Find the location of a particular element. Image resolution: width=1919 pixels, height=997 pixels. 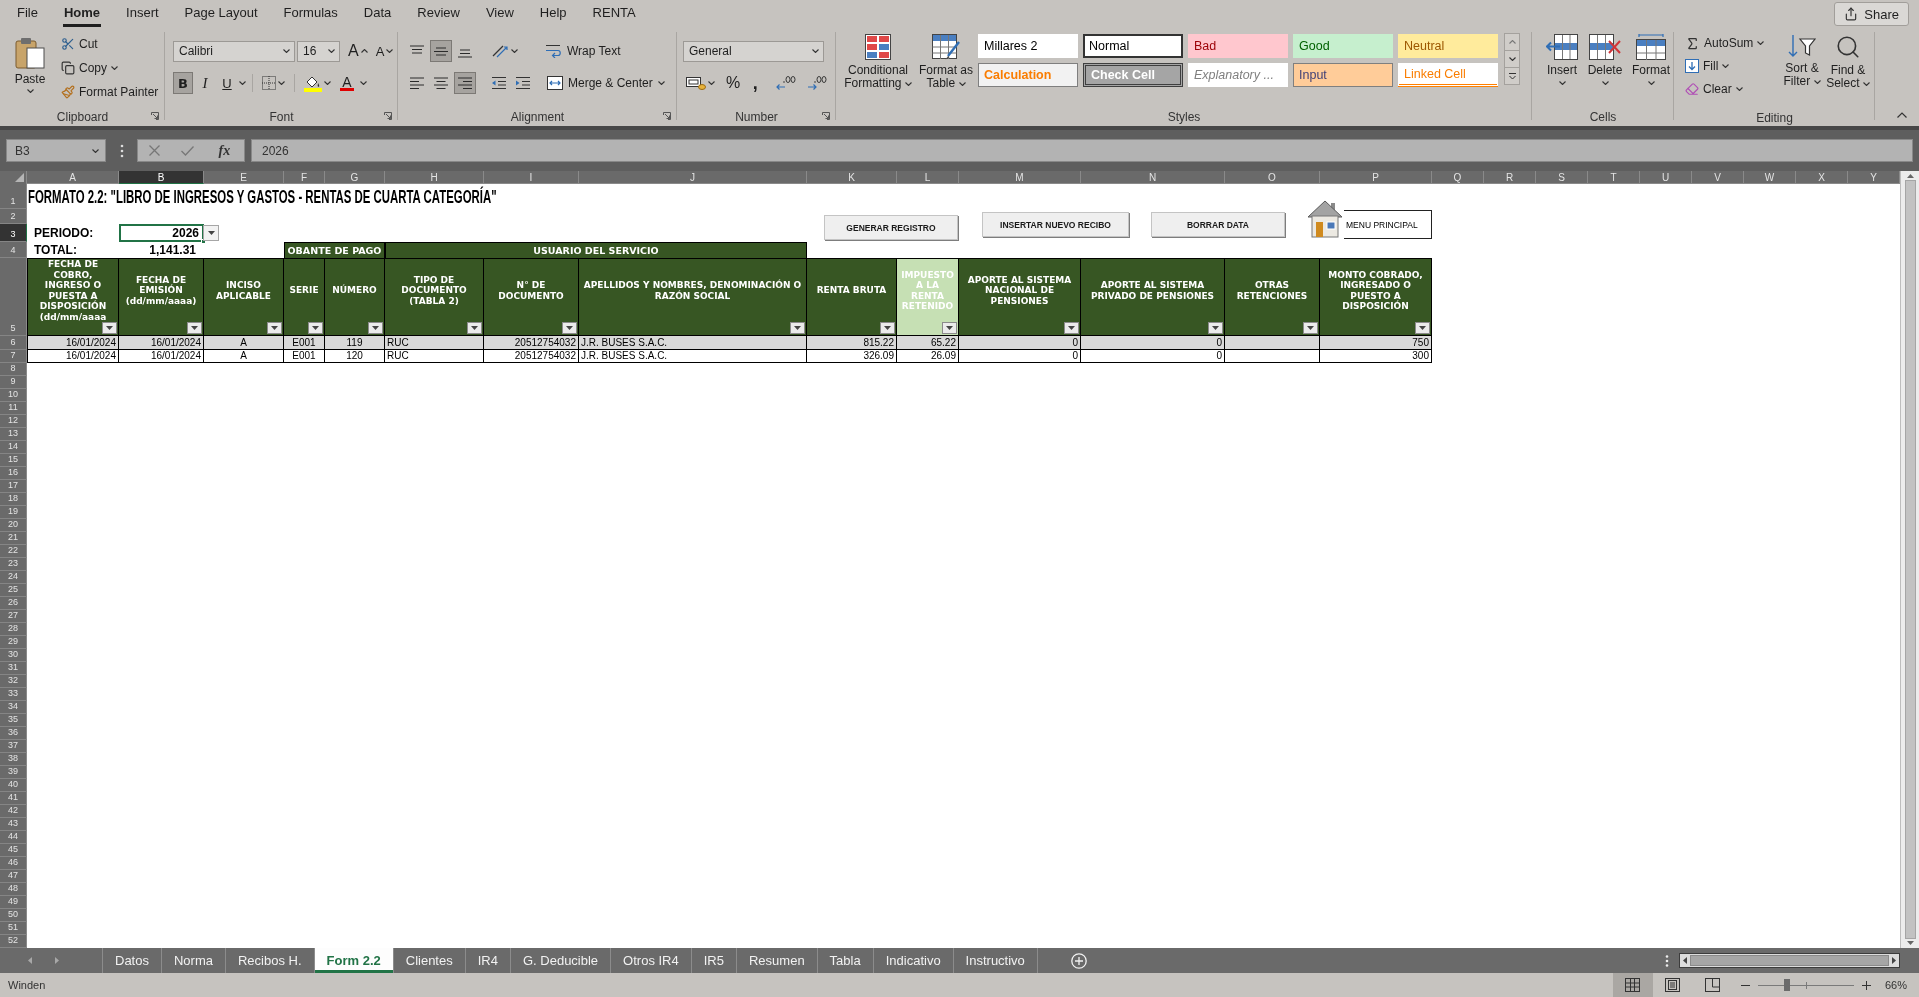

scrollbar-thumb is located at coordinates (1789, 960).